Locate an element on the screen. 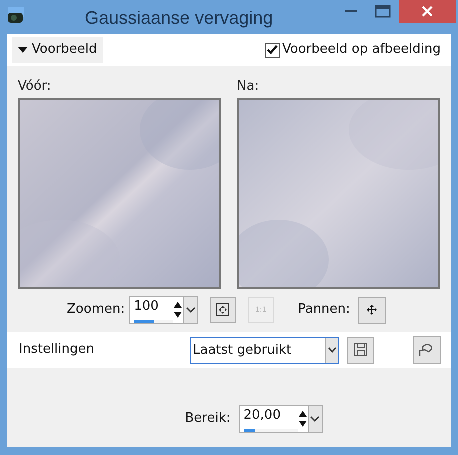  preview-label: Na: is located at coordinates (248, 87).